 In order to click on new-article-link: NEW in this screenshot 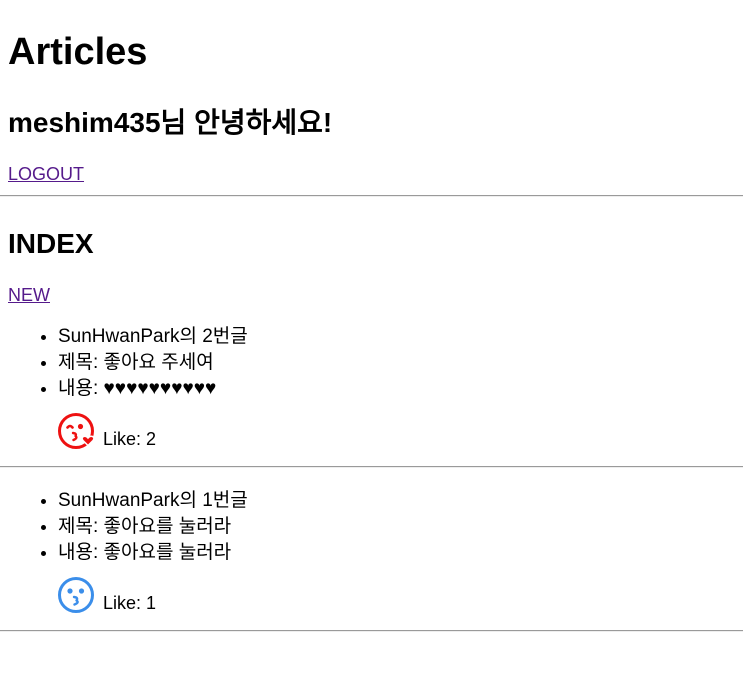, I will do `click(29, 295)`.